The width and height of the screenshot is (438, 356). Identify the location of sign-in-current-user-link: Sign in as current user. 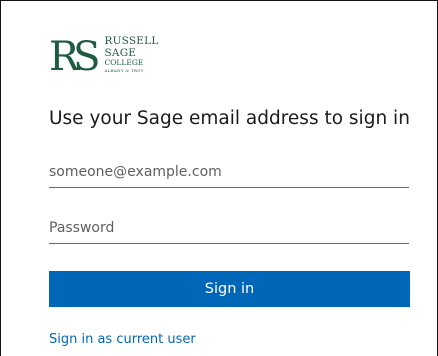
(122, 339).